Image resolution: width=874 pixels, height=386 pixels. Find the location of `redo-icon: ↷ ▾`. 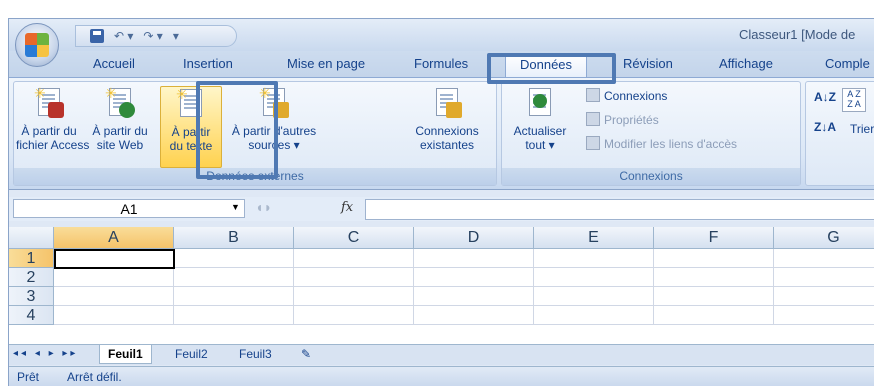

redo-icon: ↷ ▾ is located at coordinates (152, 36).